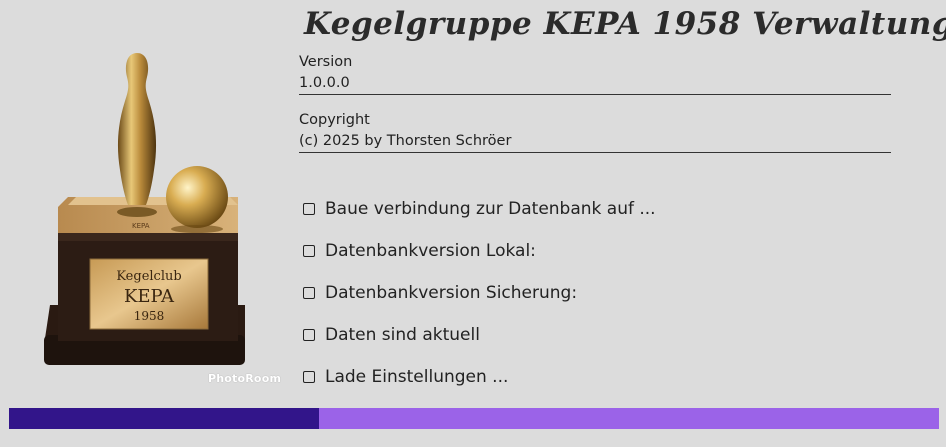  I want to click on status-item-db-version-local: Datenbankversion Lokal:, so click(479, 251).